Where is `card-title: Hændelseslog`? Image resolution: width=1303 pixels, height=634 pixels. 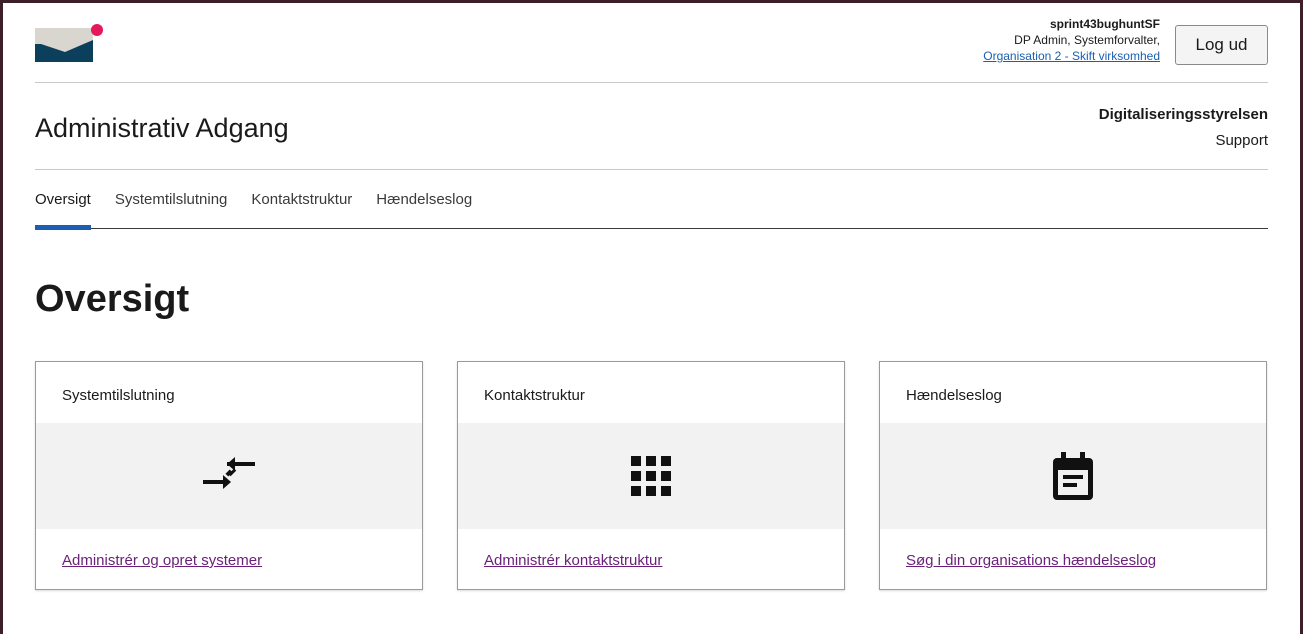
card-title: Hændelseslog is located at coordinates (954, 395).